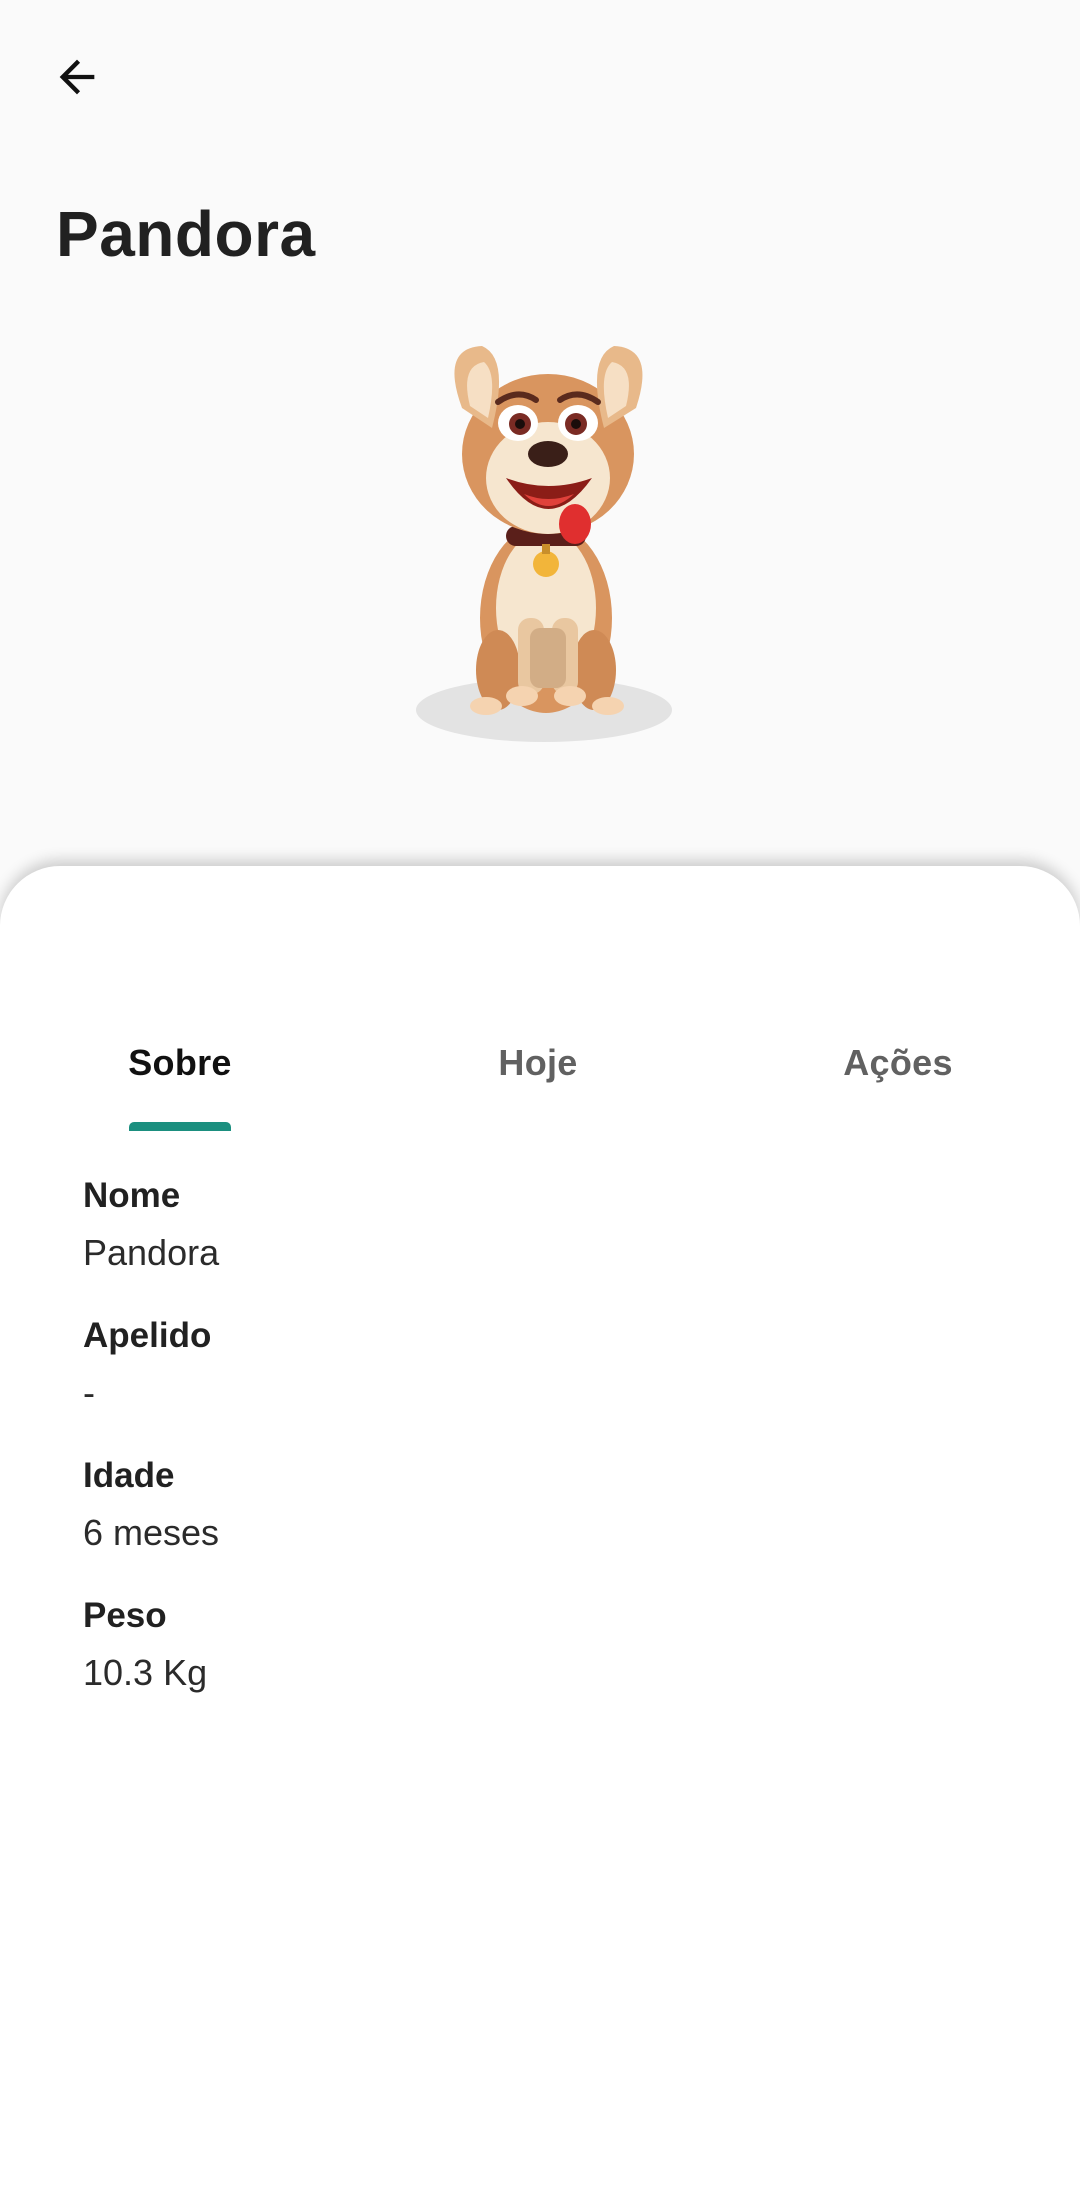 This screenshot has height=2196, width=1080. I want to click on dog-illustration-icon, so click(544, 544).